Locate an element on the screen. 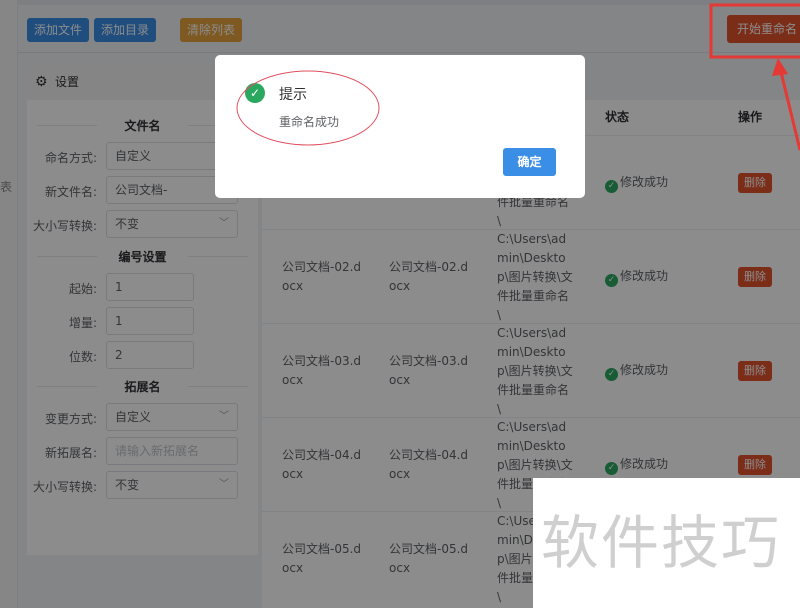  arrow-head-icon is located at coordinates (780, 67).